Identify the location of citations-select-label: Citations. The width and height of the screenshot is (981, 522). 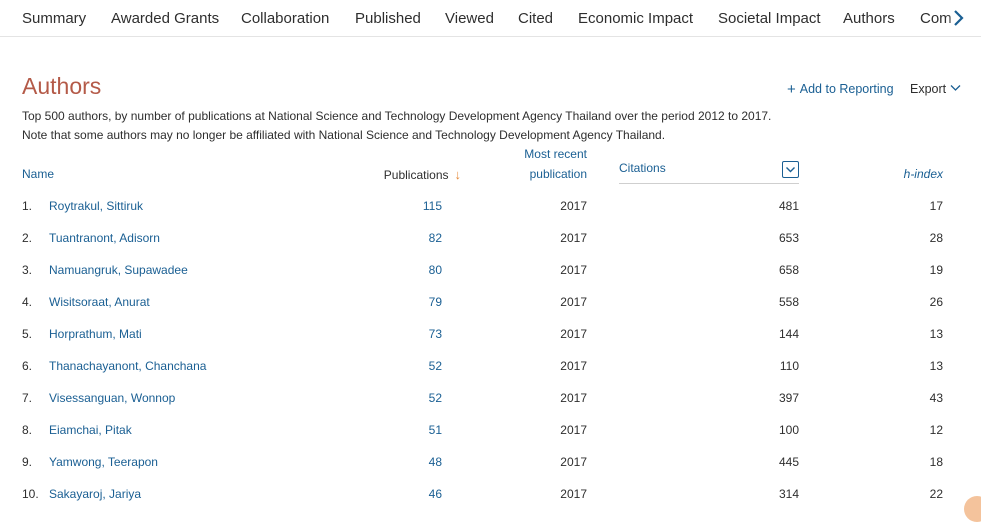
(642, 168).